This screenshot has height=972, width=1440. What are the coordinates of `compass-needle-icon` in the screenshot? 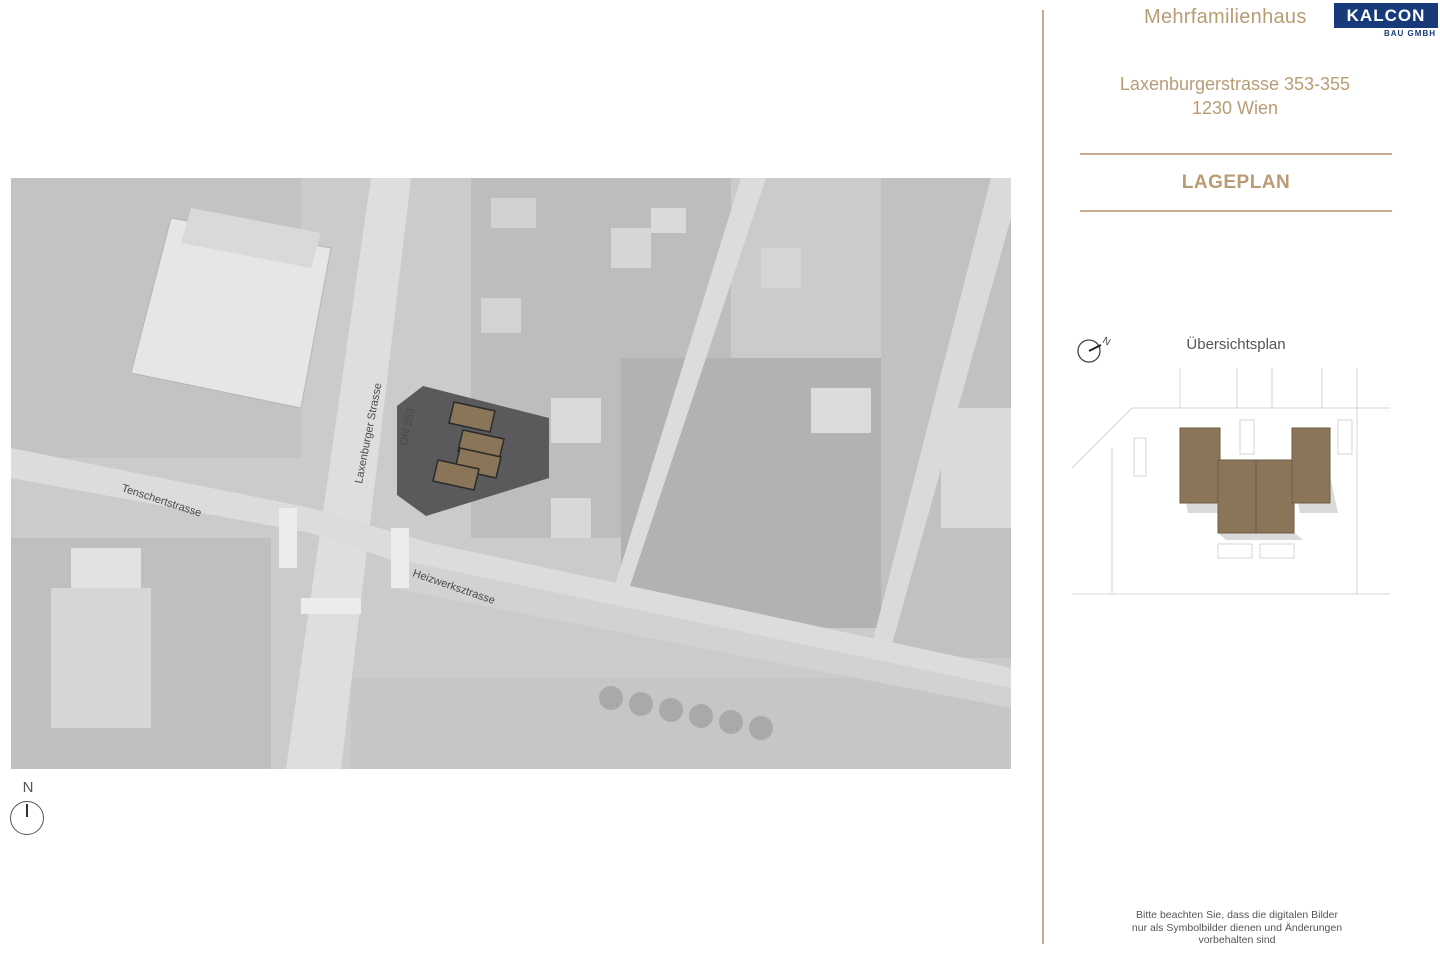 It's located at (27, 810).